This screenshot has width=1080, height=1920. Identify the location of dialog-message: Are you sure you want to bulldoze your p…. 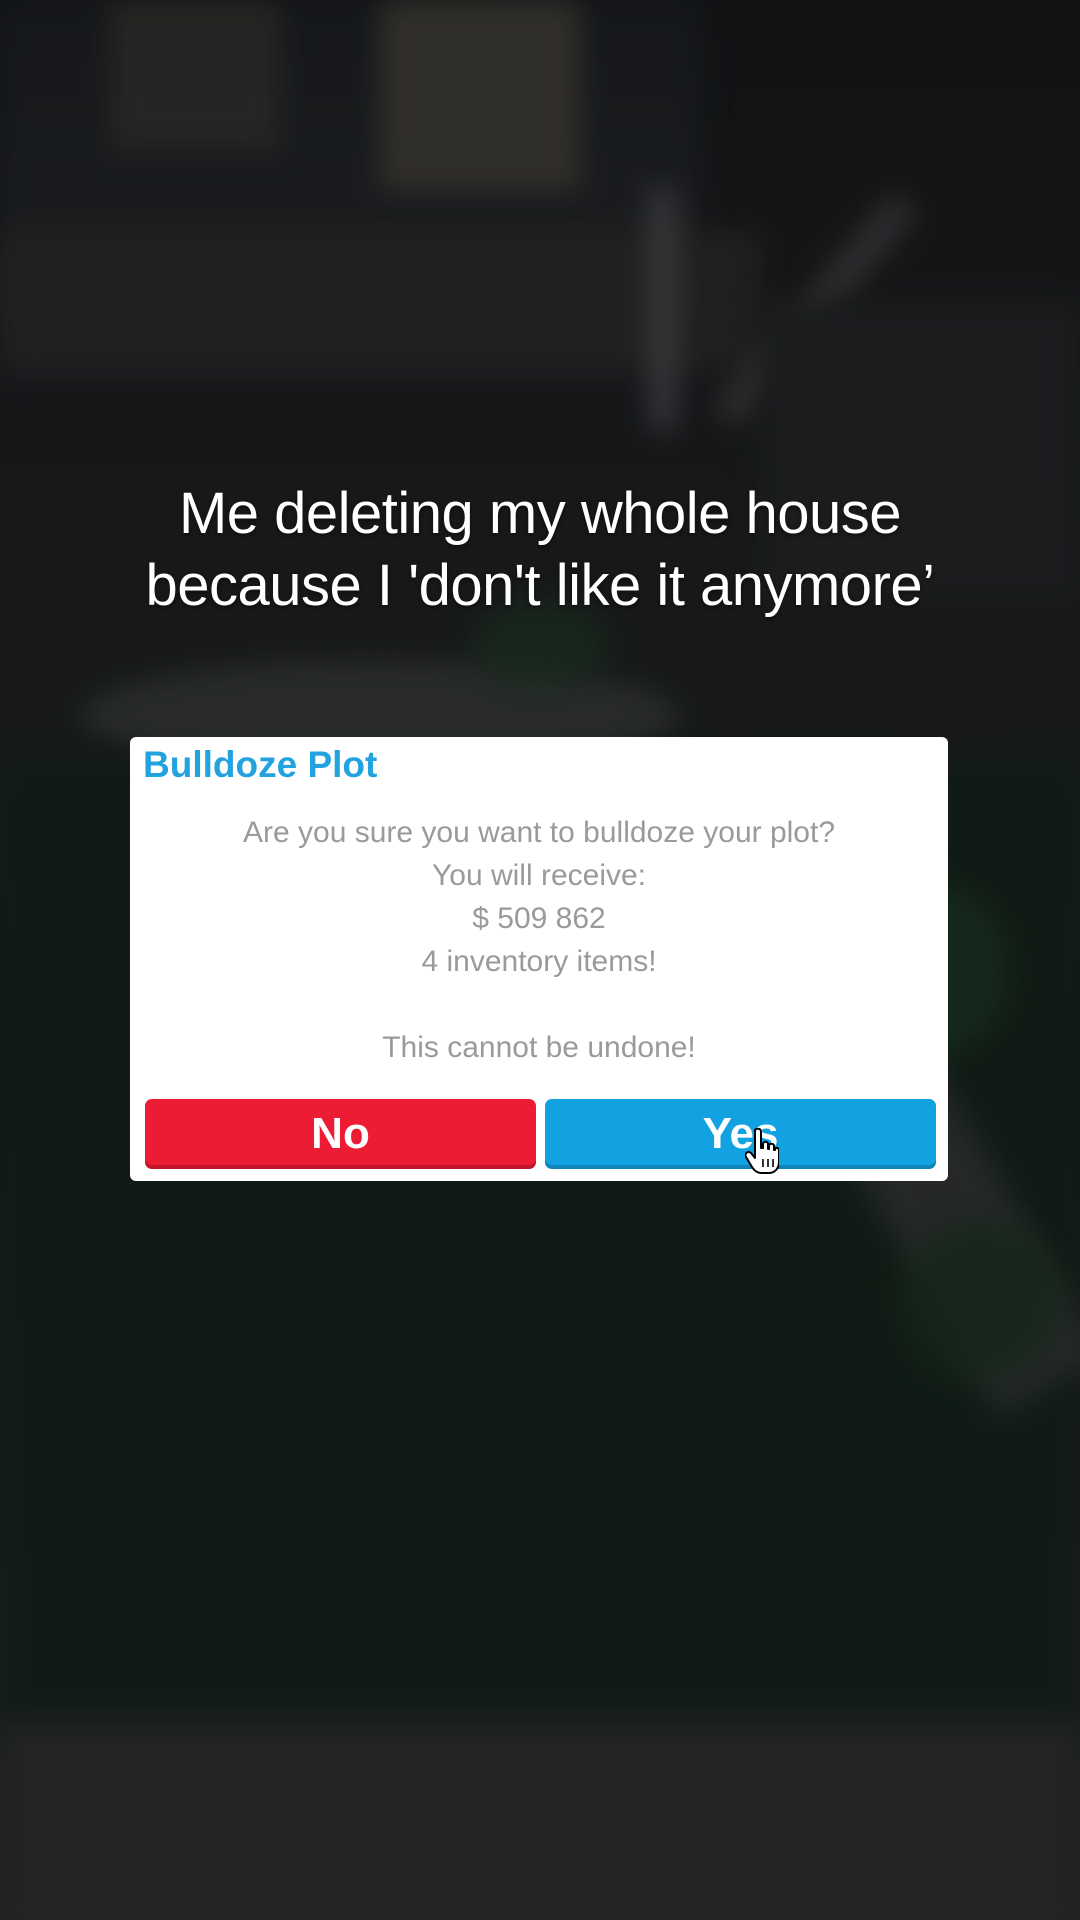
(539, 940).